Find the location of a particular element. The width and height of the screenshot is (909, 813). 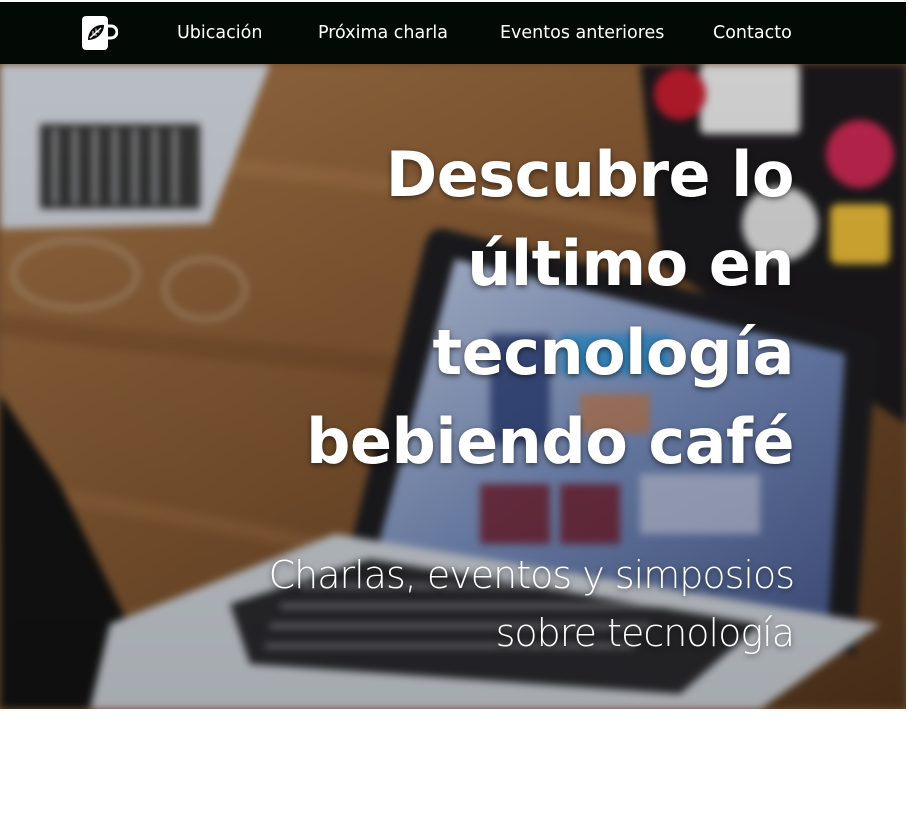

nav-item-proxima-charla: Próxima charla is located at coordinates (383, 33).